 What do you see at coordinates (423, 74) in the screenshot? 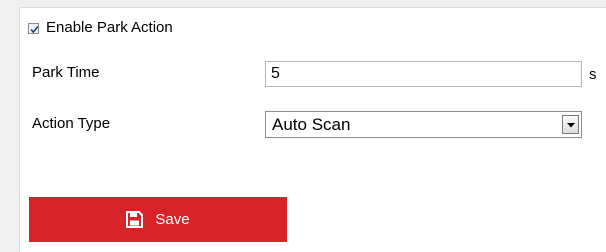
I see `park-time-input` at bounding box center [423, 74].